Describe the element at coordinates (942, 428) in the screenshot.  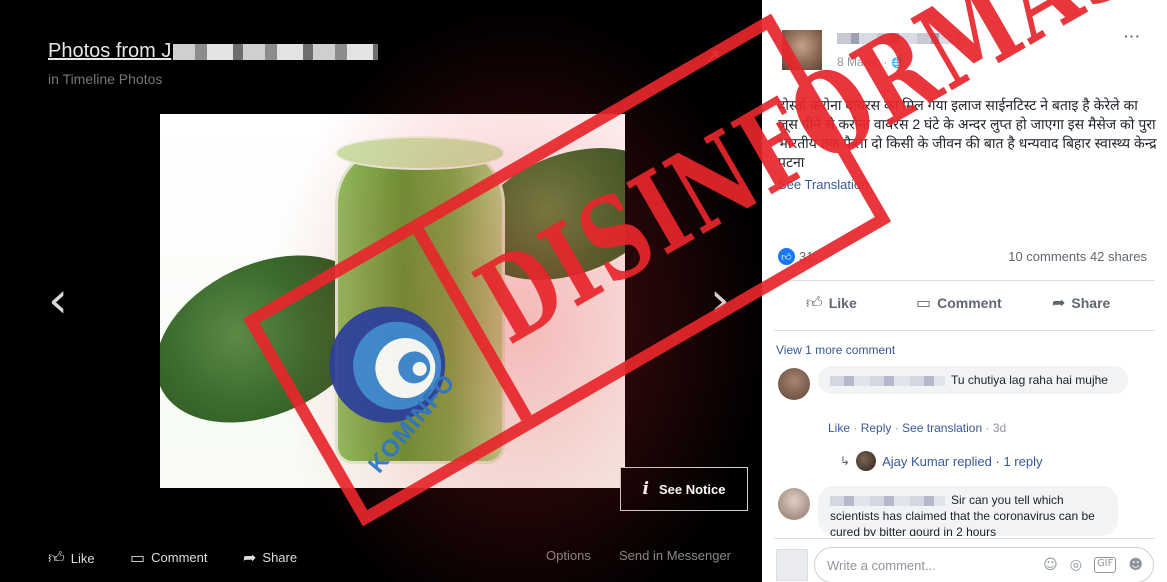
I see `comment-see-translation-link: See translation` at that location.